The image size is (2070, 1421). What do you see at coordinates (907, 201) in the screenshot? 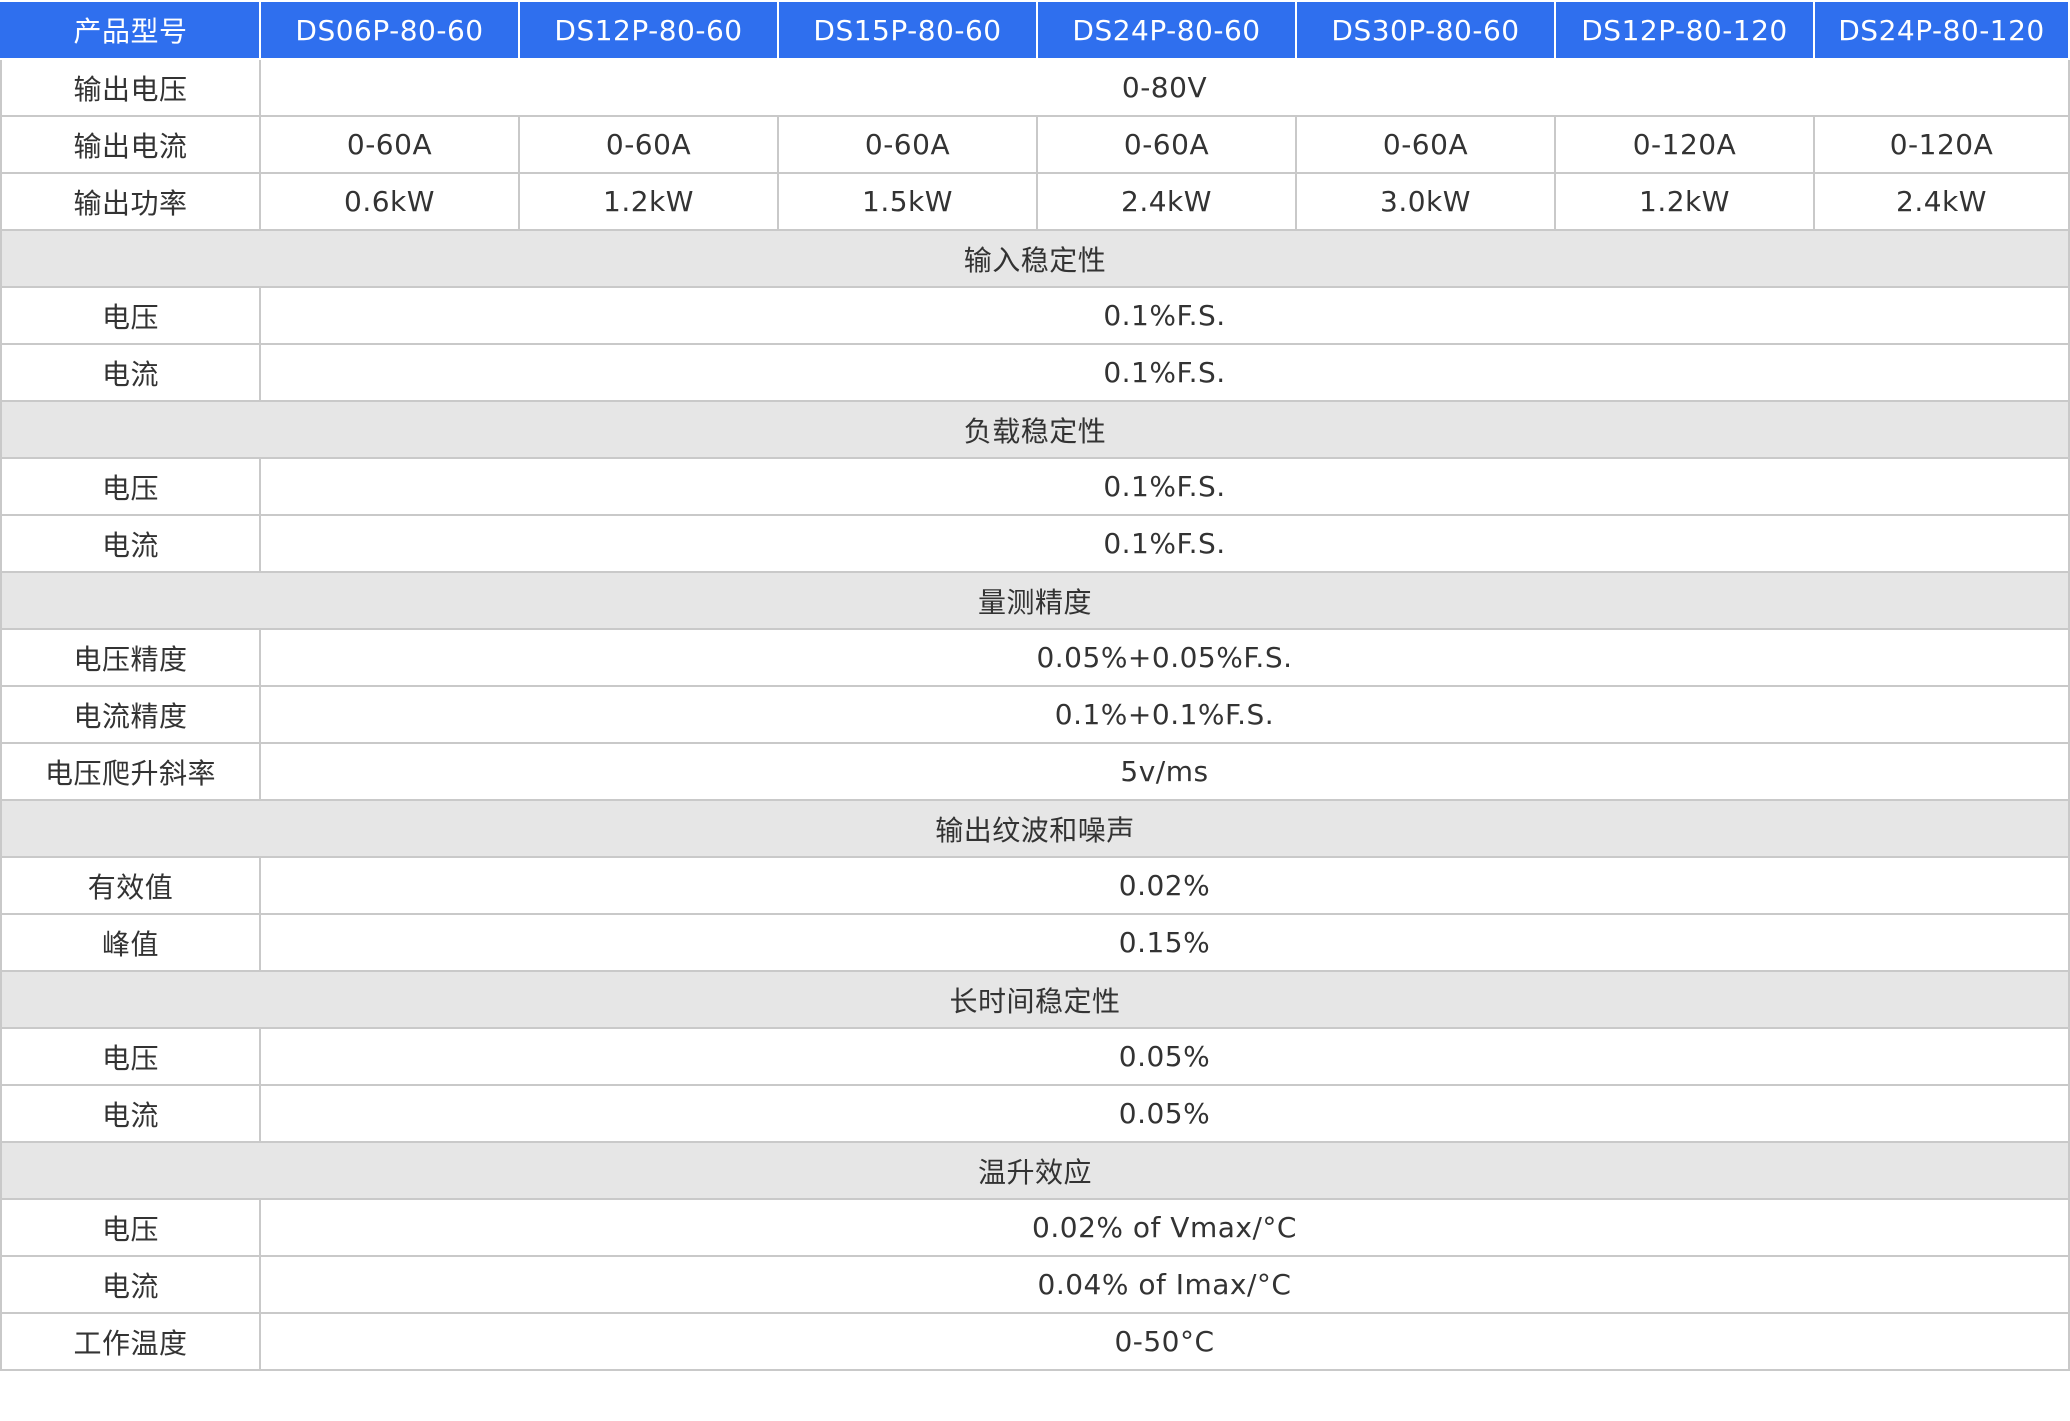
I see `cell-value: 1.5kW` at bounding box center [907, 201].